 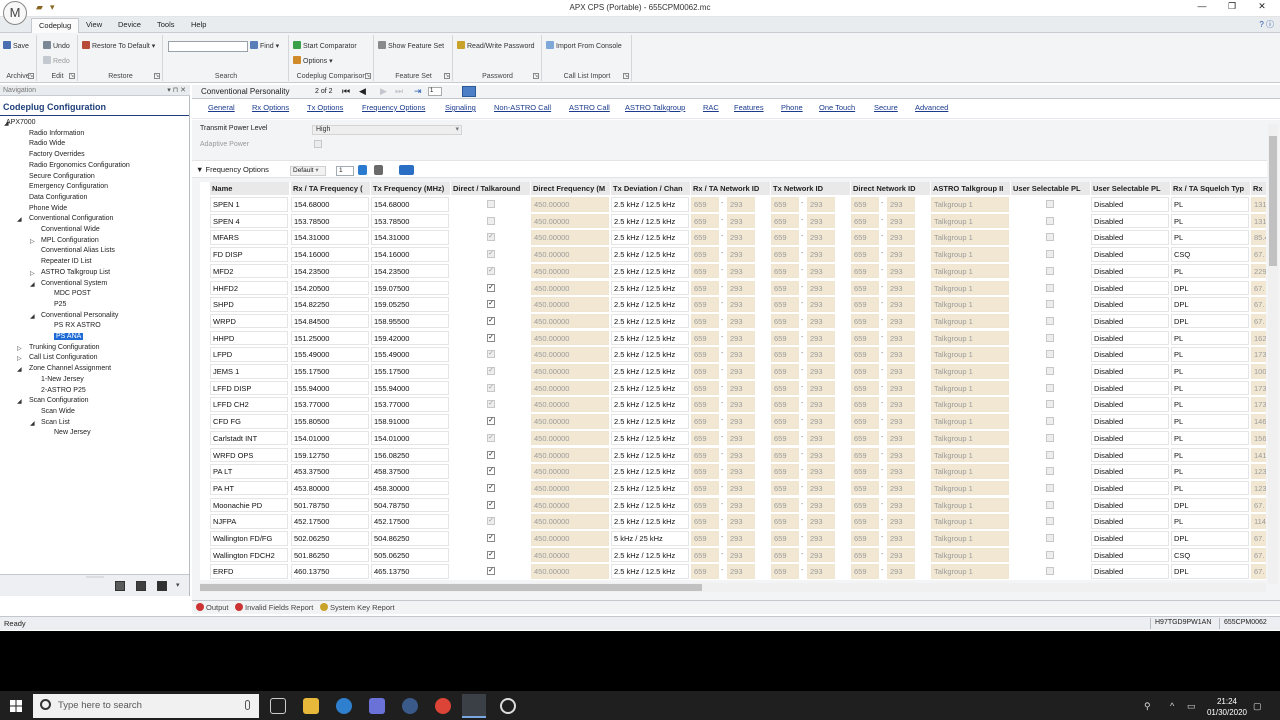 I want to click on rx-frequency-cell: 501.78750, so click(x=330, y=505).